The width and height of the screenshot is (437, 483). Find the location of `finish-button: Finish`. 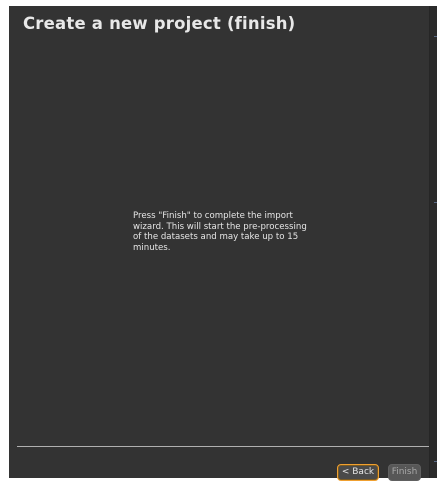

finish-button: Finish is located at coordinates (404, 472).